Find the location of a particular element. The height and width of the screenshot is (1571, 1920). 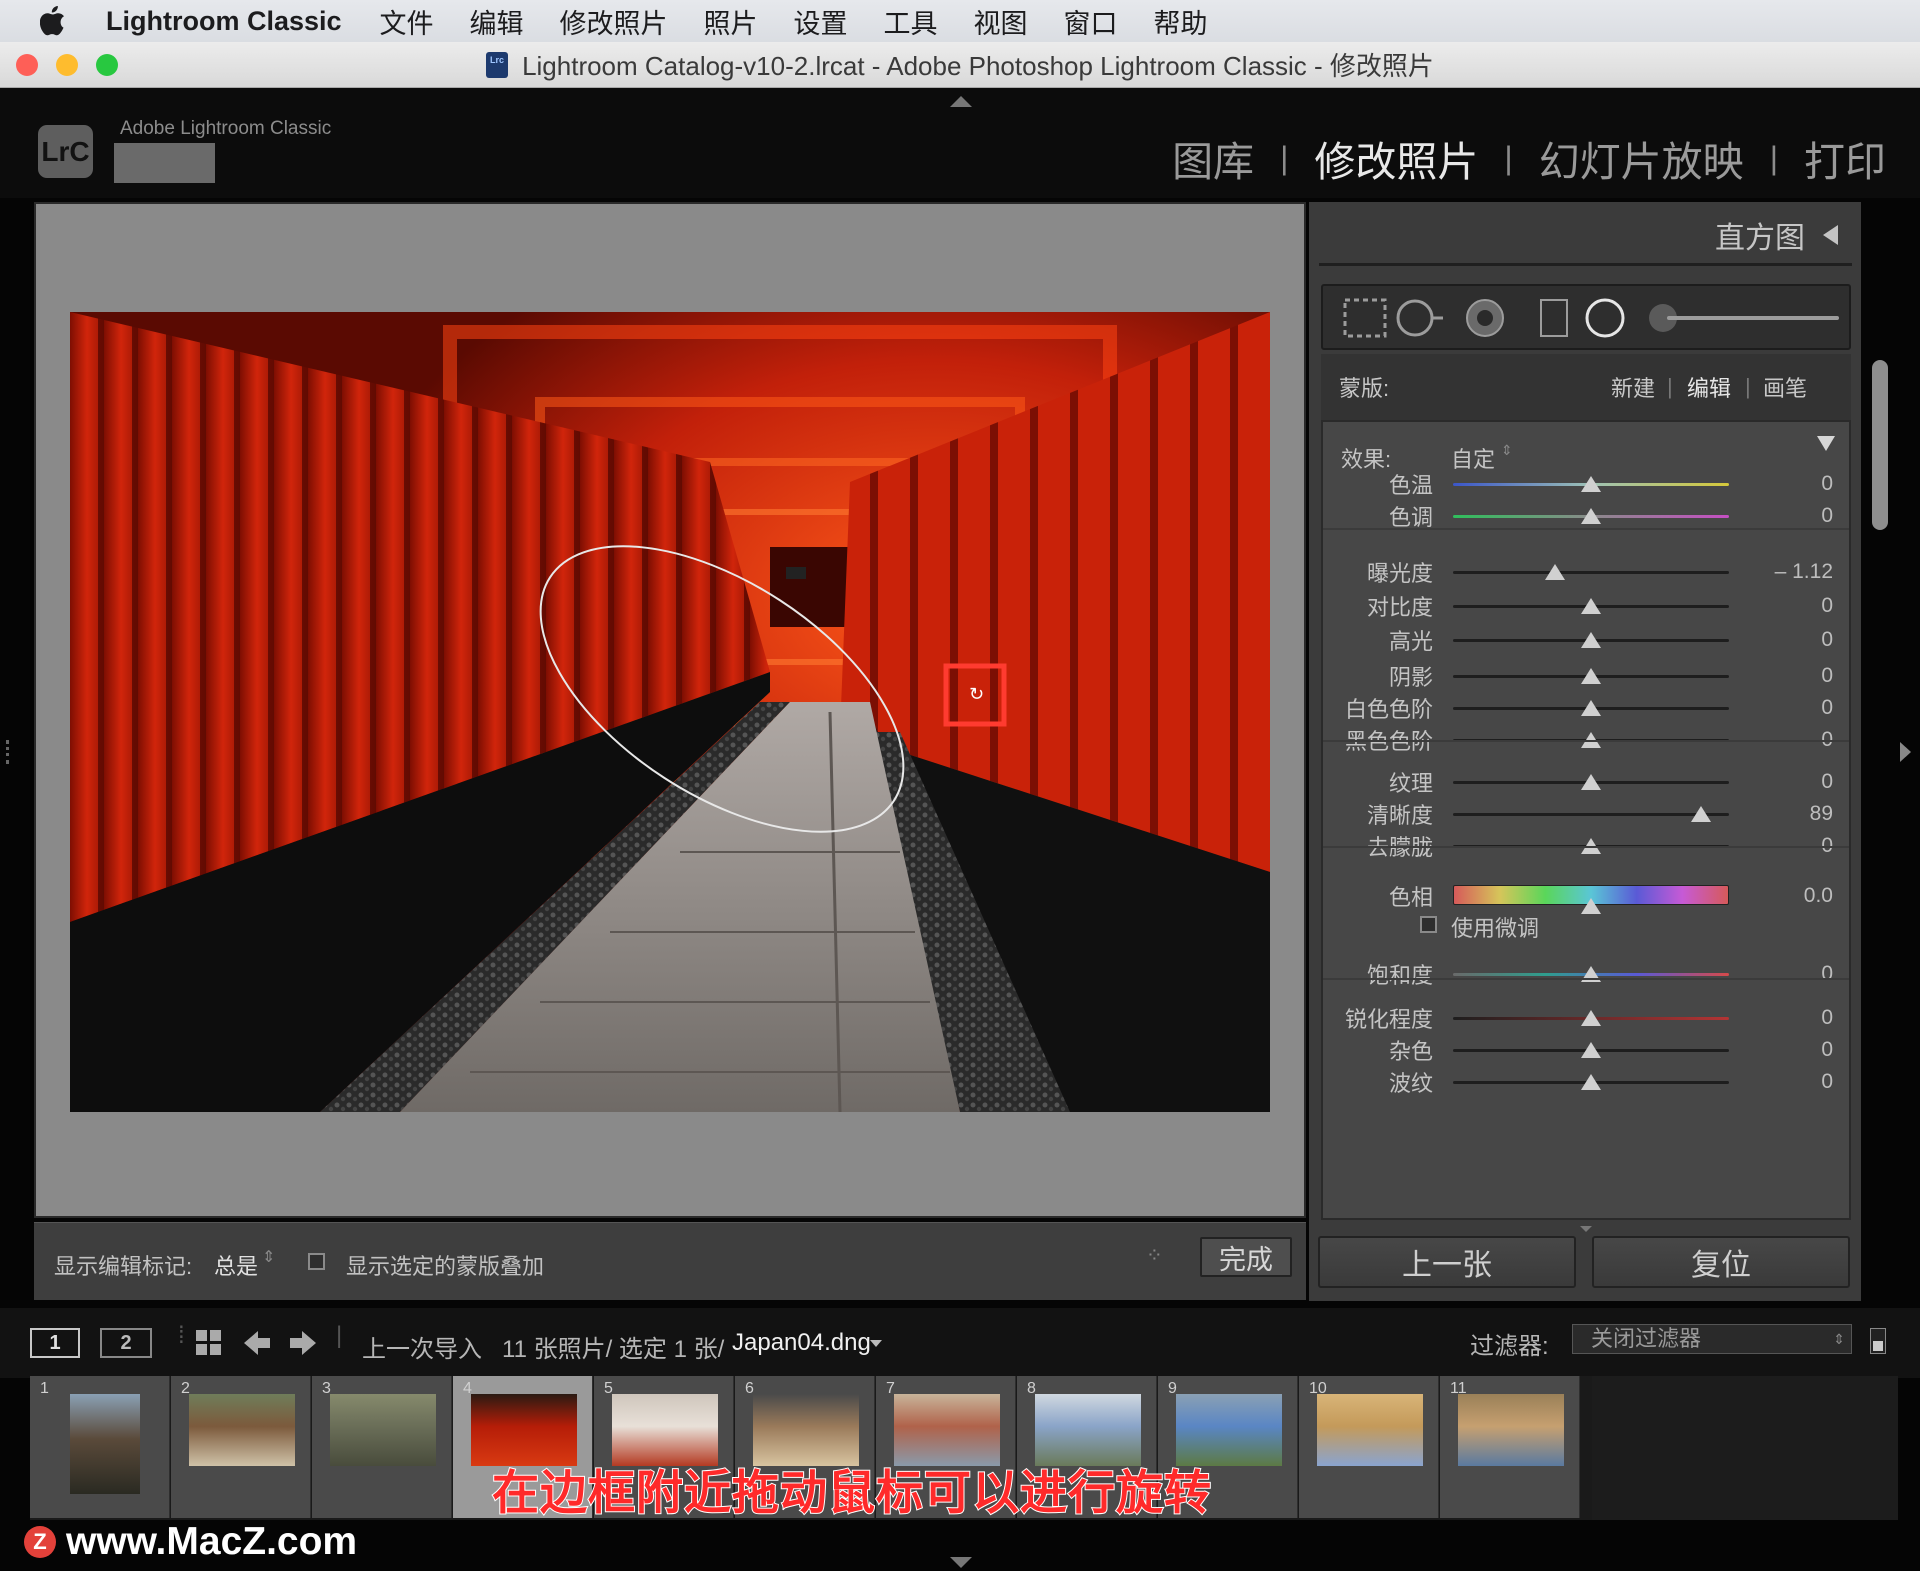

source-label: 上一次导入 is located at coordinates (422, 1346).